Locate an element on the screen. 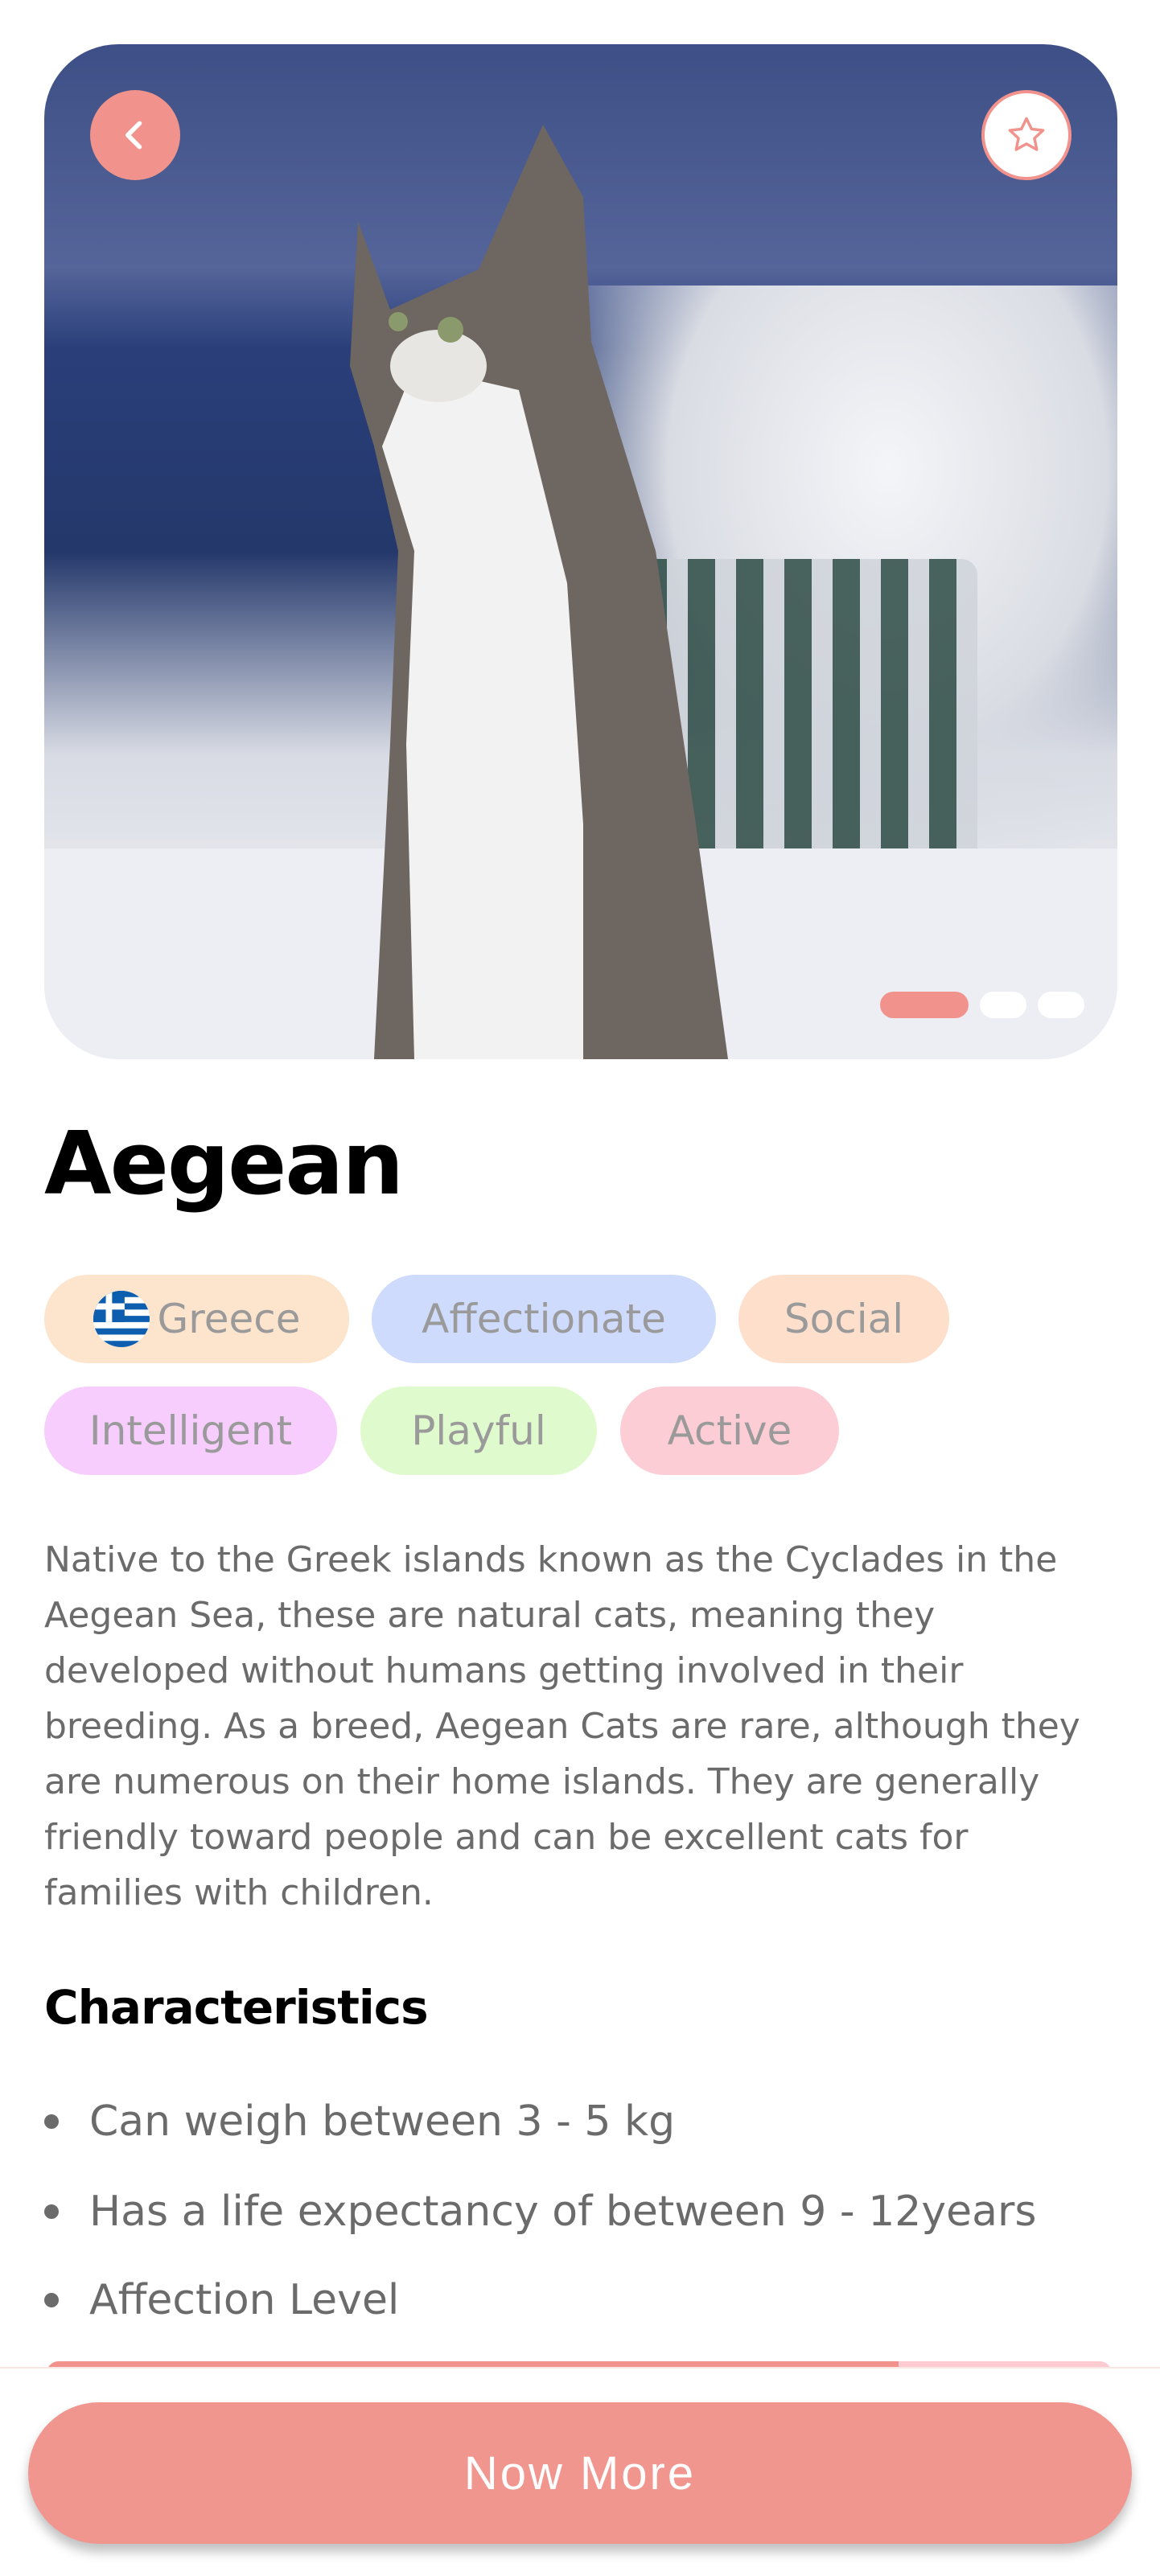 Image resolution: width=1160 pixels, height=2576 pixels. tag-temperament: Playful is located at coordinates (478, 1431).